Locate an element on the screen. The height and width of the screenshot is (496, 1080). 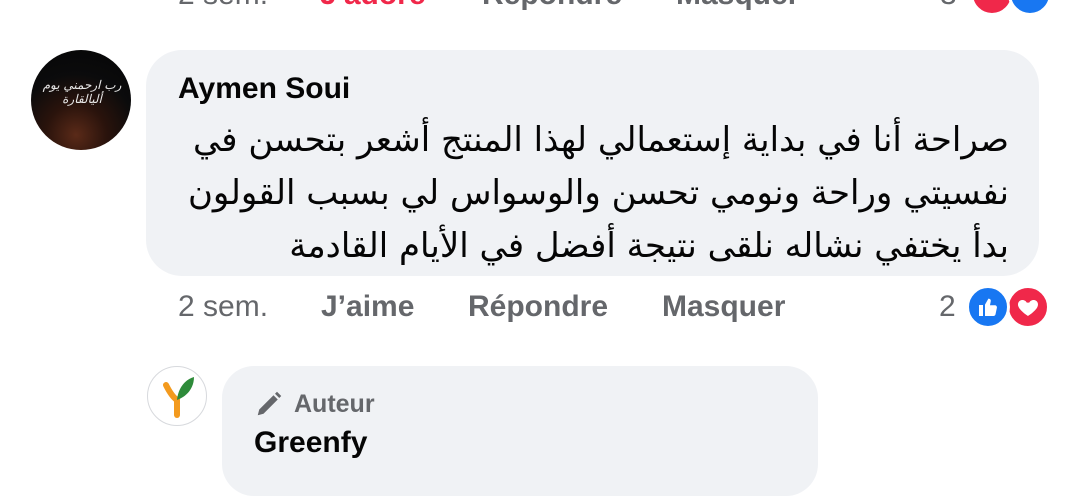
hide-button: Masquer is located at coordinates (723, 307).